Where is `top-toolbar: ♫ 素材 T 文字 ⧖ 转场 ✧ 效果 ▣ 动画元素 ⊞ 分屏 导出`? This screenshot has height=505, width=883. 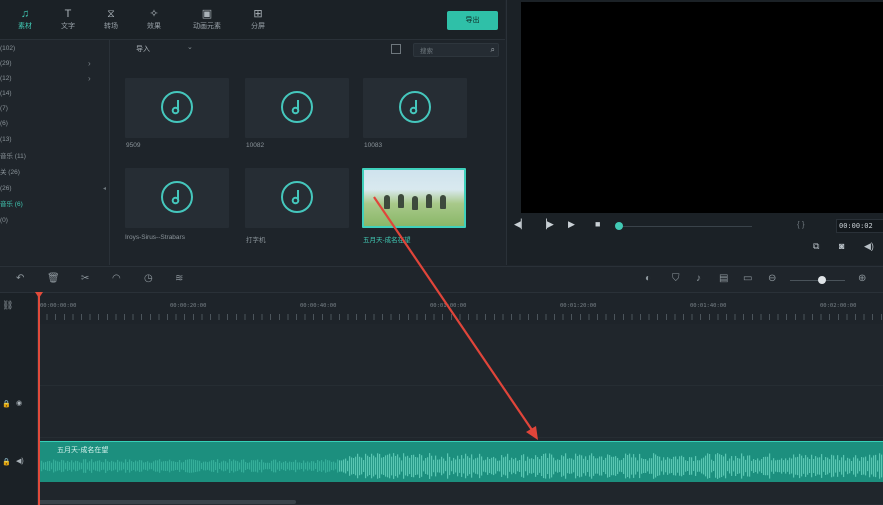 top-toolbar: ♫ 素材 T 文字 ⧖ 转场 ✧ 效果 ▣ 动画元素 ⊞ 分屏 导出 is located at coordinates (252, 20).